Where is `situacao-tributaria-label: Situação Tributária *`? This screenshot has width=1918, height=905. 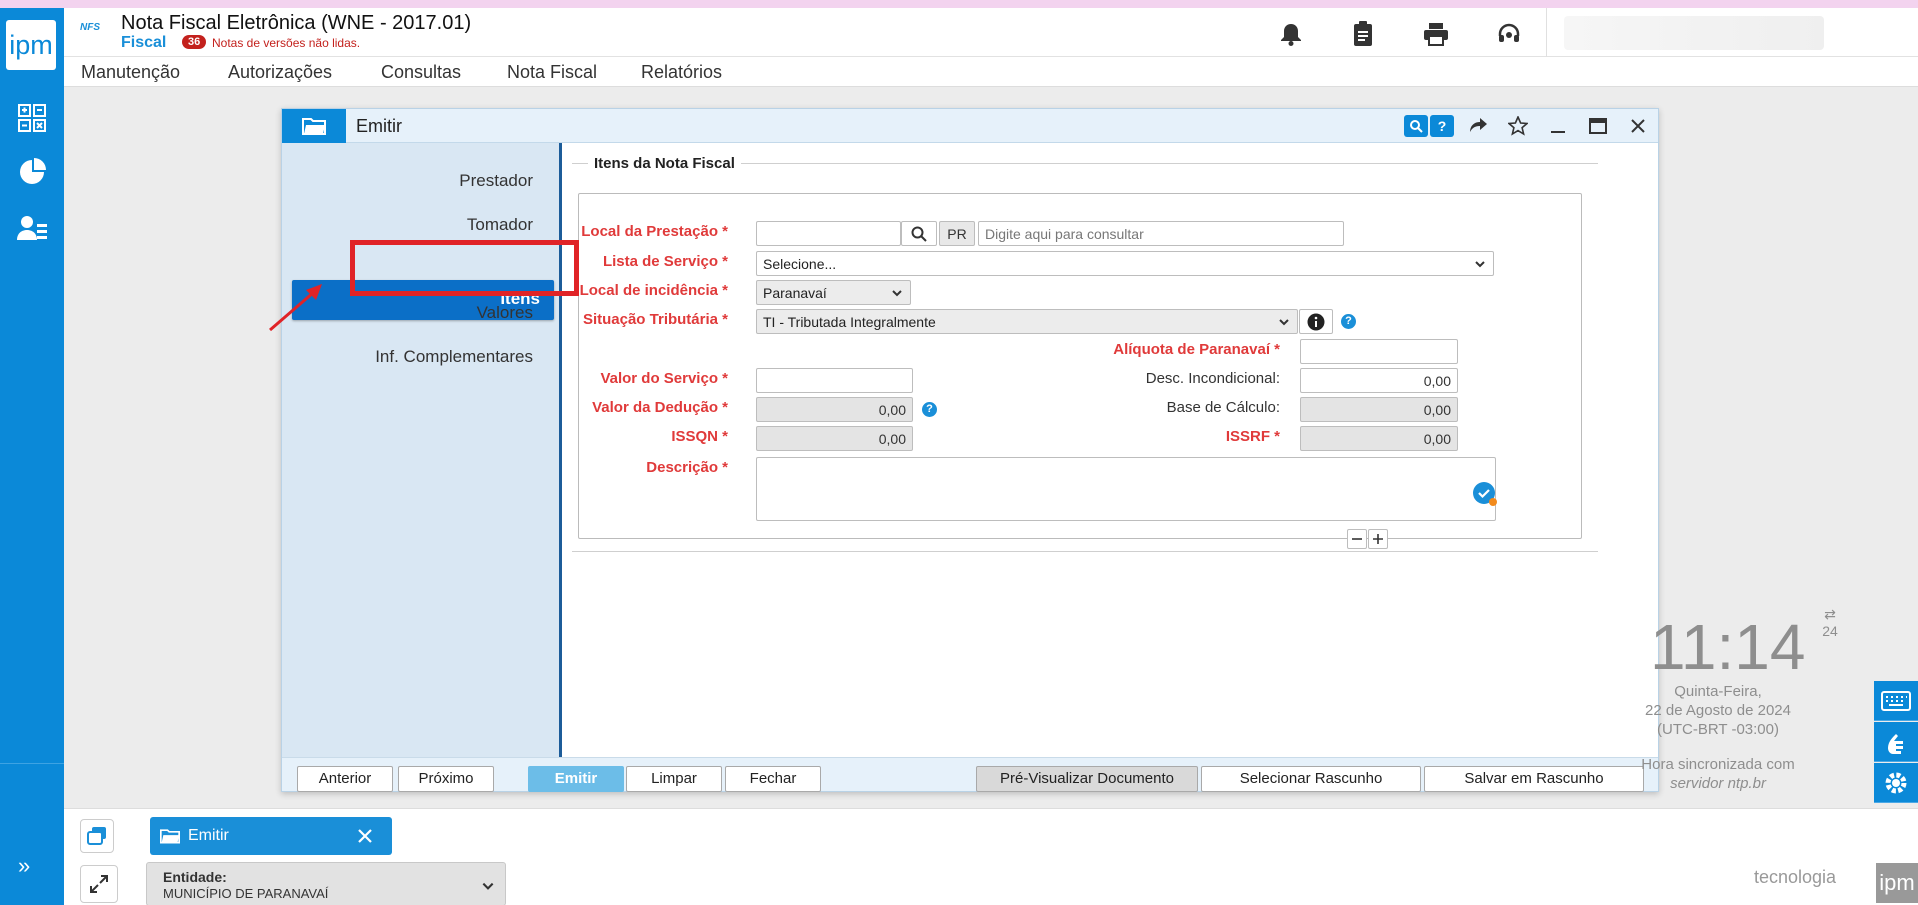
situacao-tributaria-label: Situação Tributária * is located at coordinates (655, 319).